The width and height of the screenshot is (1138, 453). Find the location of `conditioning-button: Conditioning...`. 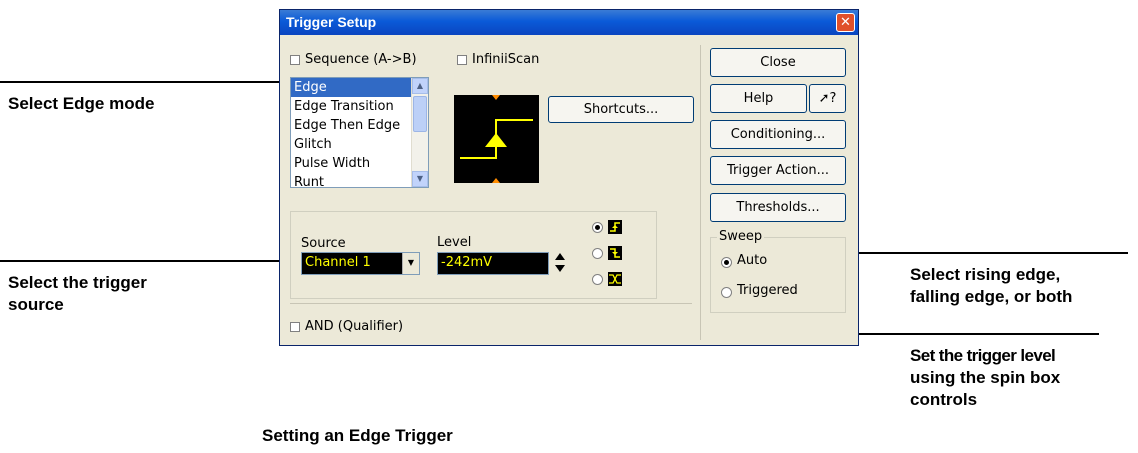

conditioning-button: Conditioning... is located at coordinates (778, 134).